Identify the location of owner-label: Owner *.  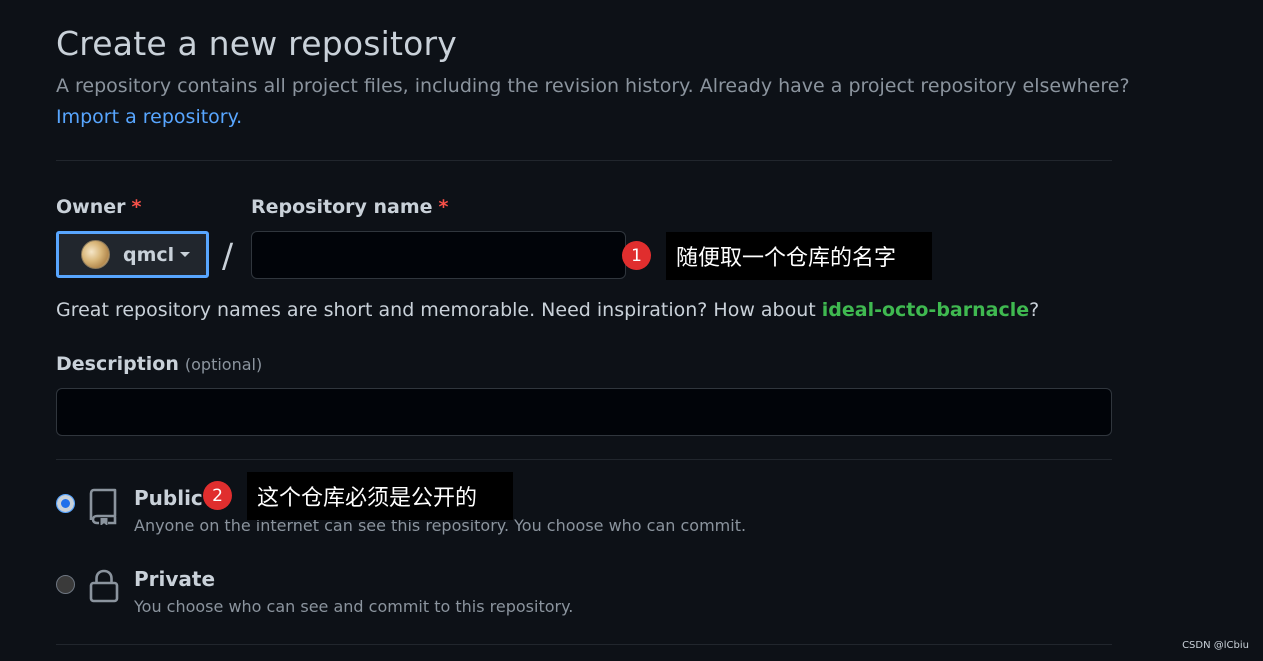
(98, 207).